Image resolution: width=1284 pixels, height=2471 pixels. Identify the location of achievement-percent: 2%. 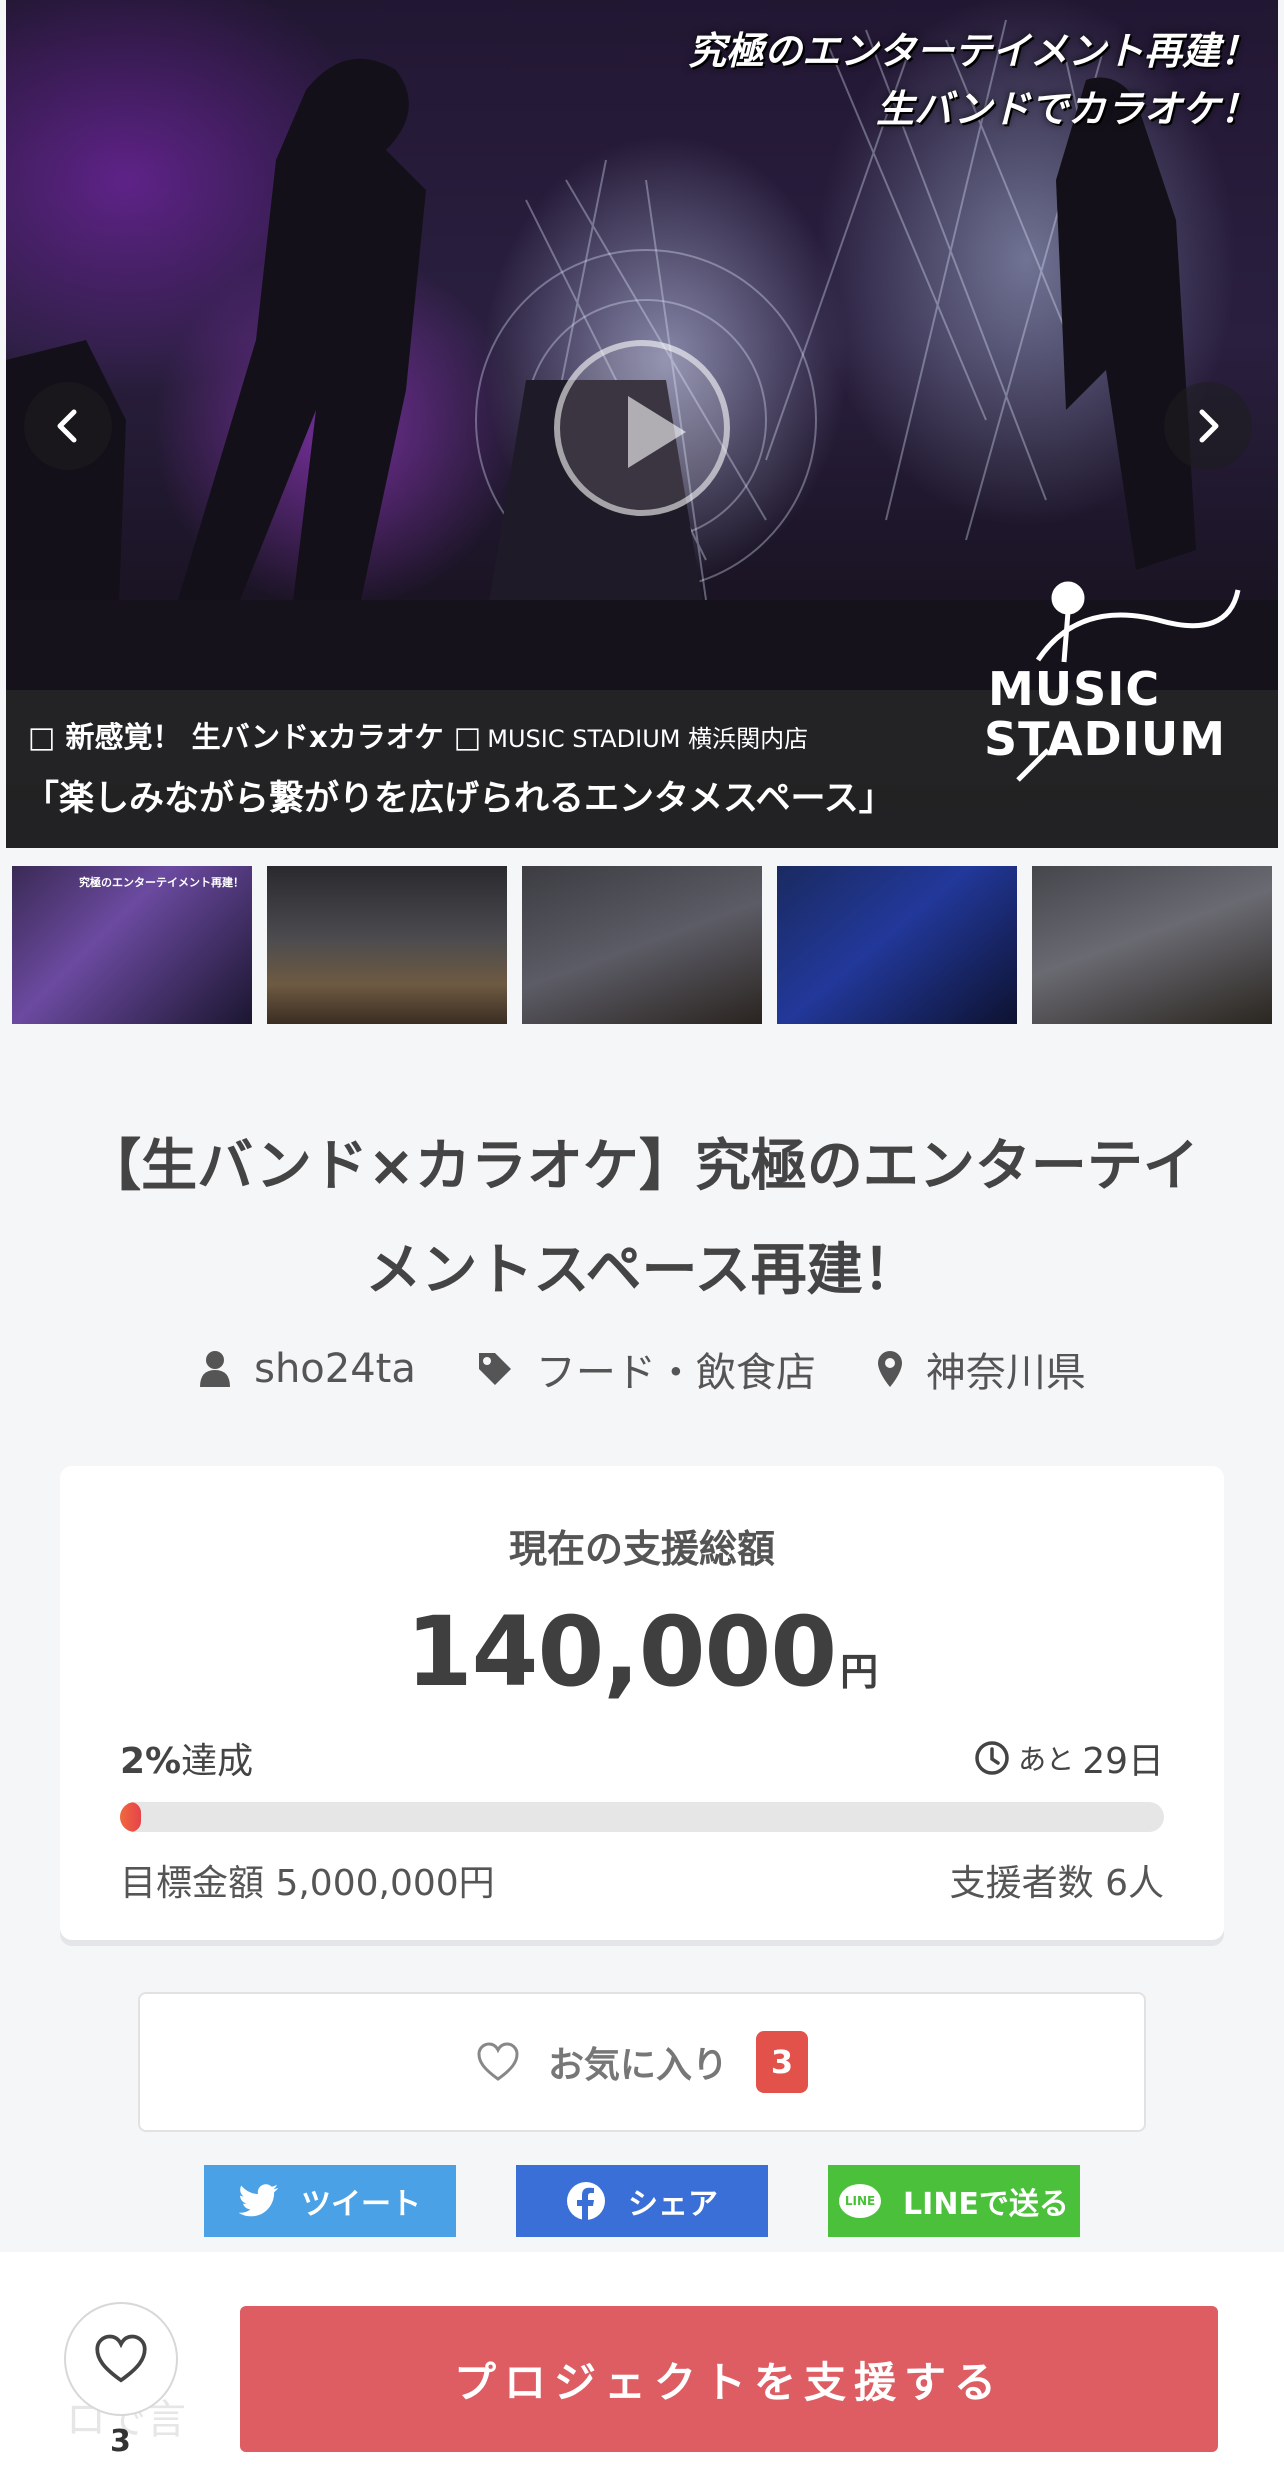
(151, 1761).